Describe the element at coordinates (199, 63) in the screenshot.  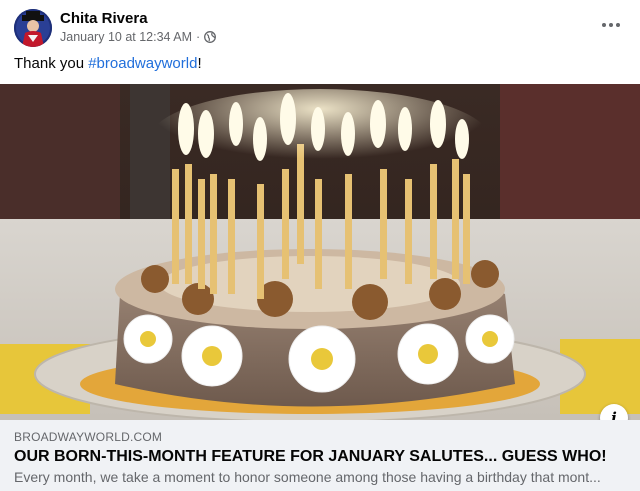
I see `post-text-suffix: !` at that location.